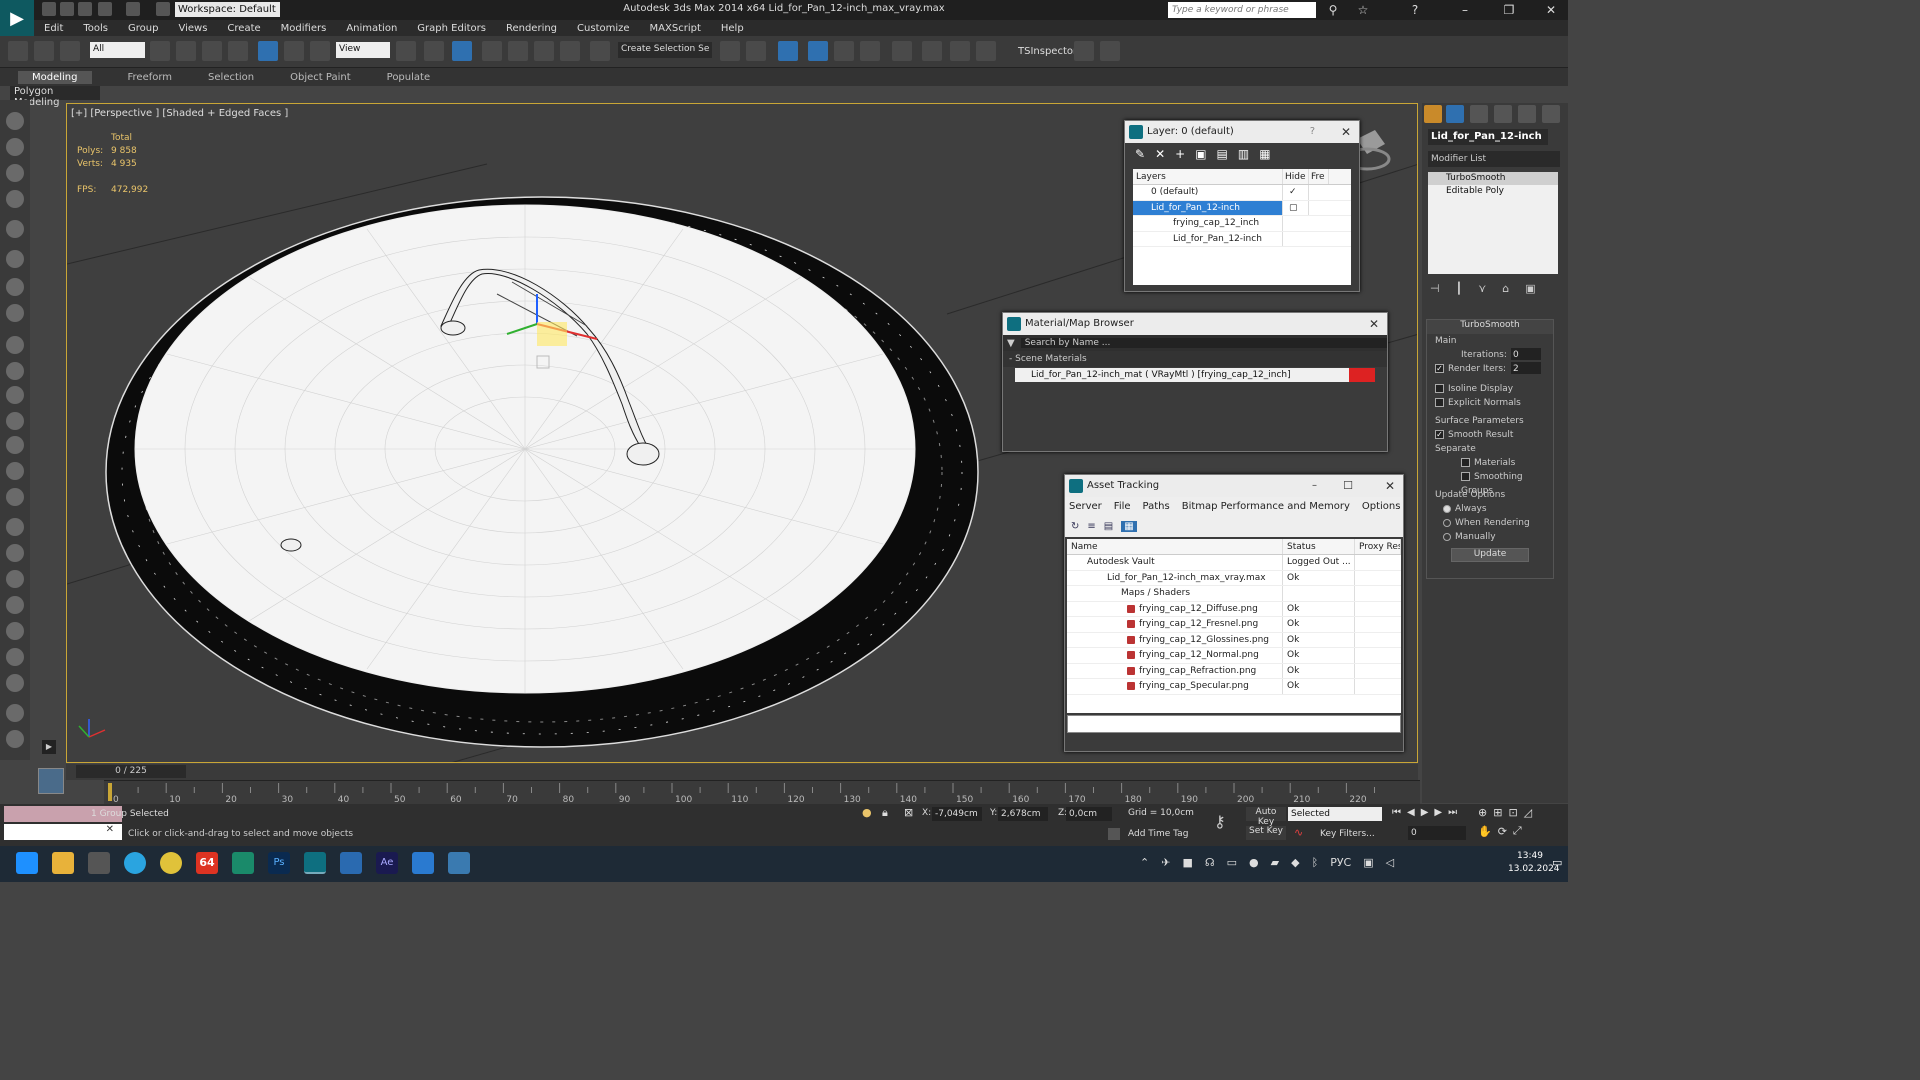 The height and width of the screenshot is (1080, 1920). What do you see at coordinates (1433, 114) in the screenshot?
I see `create-tab-icon` at bounding box center [1433, 114].